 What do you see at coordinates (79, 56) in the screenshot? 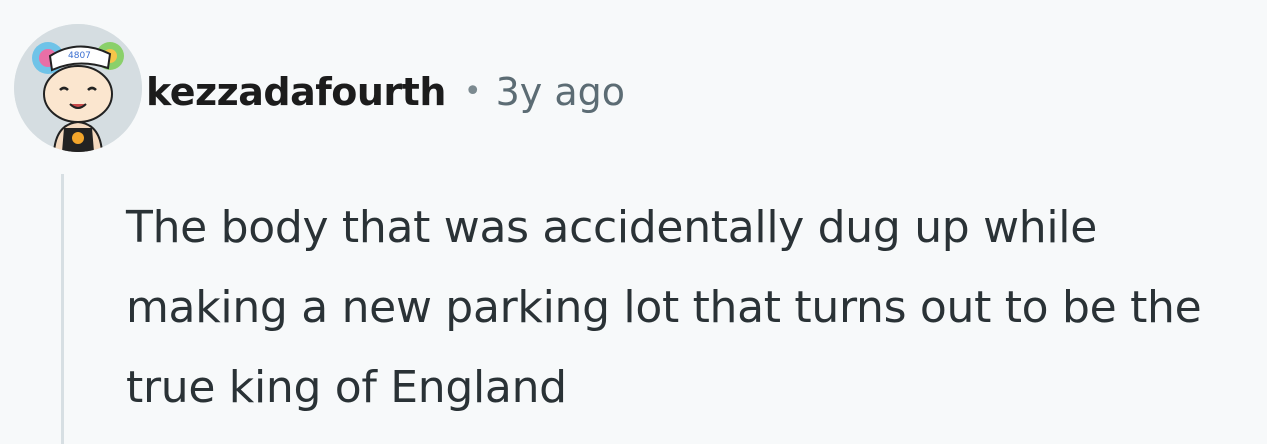
I see `svg-text: 4807` at bounding box center [79, 56].